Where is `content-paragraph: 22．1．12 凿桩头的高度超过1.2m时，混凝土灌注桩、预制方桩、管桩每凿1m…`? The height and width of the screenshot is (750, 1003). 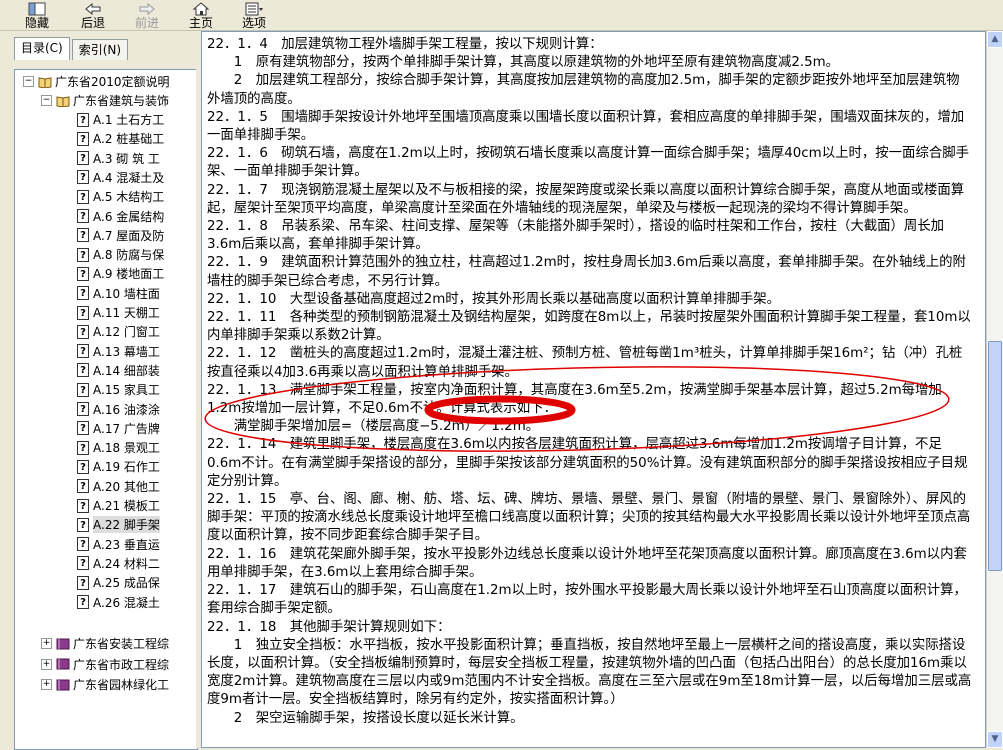
content-paragraph: 22．1．12 凿桩头的高度超过1.2m时，混凝土灌注桩、预制方桩、管桩每凿1m… is located at coordinates (585, 363).